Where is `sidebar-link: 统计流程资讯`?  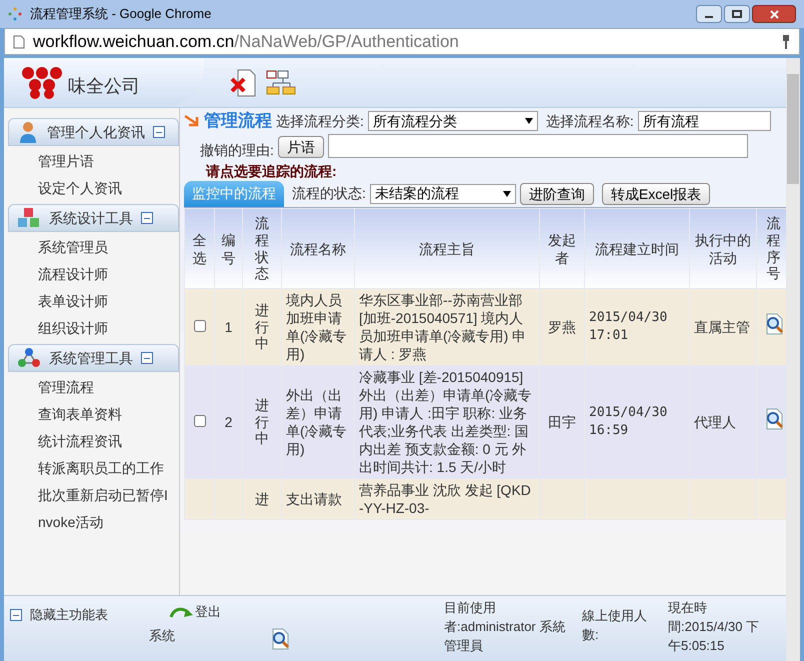
sidebar-link: 统计流程资讯 is located at coordinates (93, 441).